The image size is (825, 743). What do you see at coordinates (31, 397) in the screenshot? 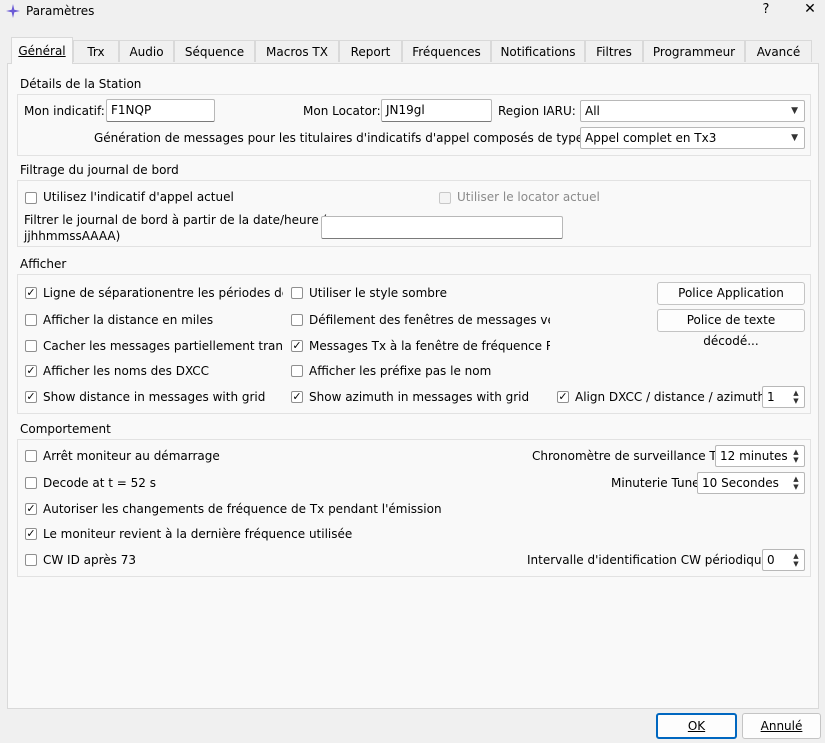
I see `show-distance-checkbox: ✓` at bounding box center [31, 397].